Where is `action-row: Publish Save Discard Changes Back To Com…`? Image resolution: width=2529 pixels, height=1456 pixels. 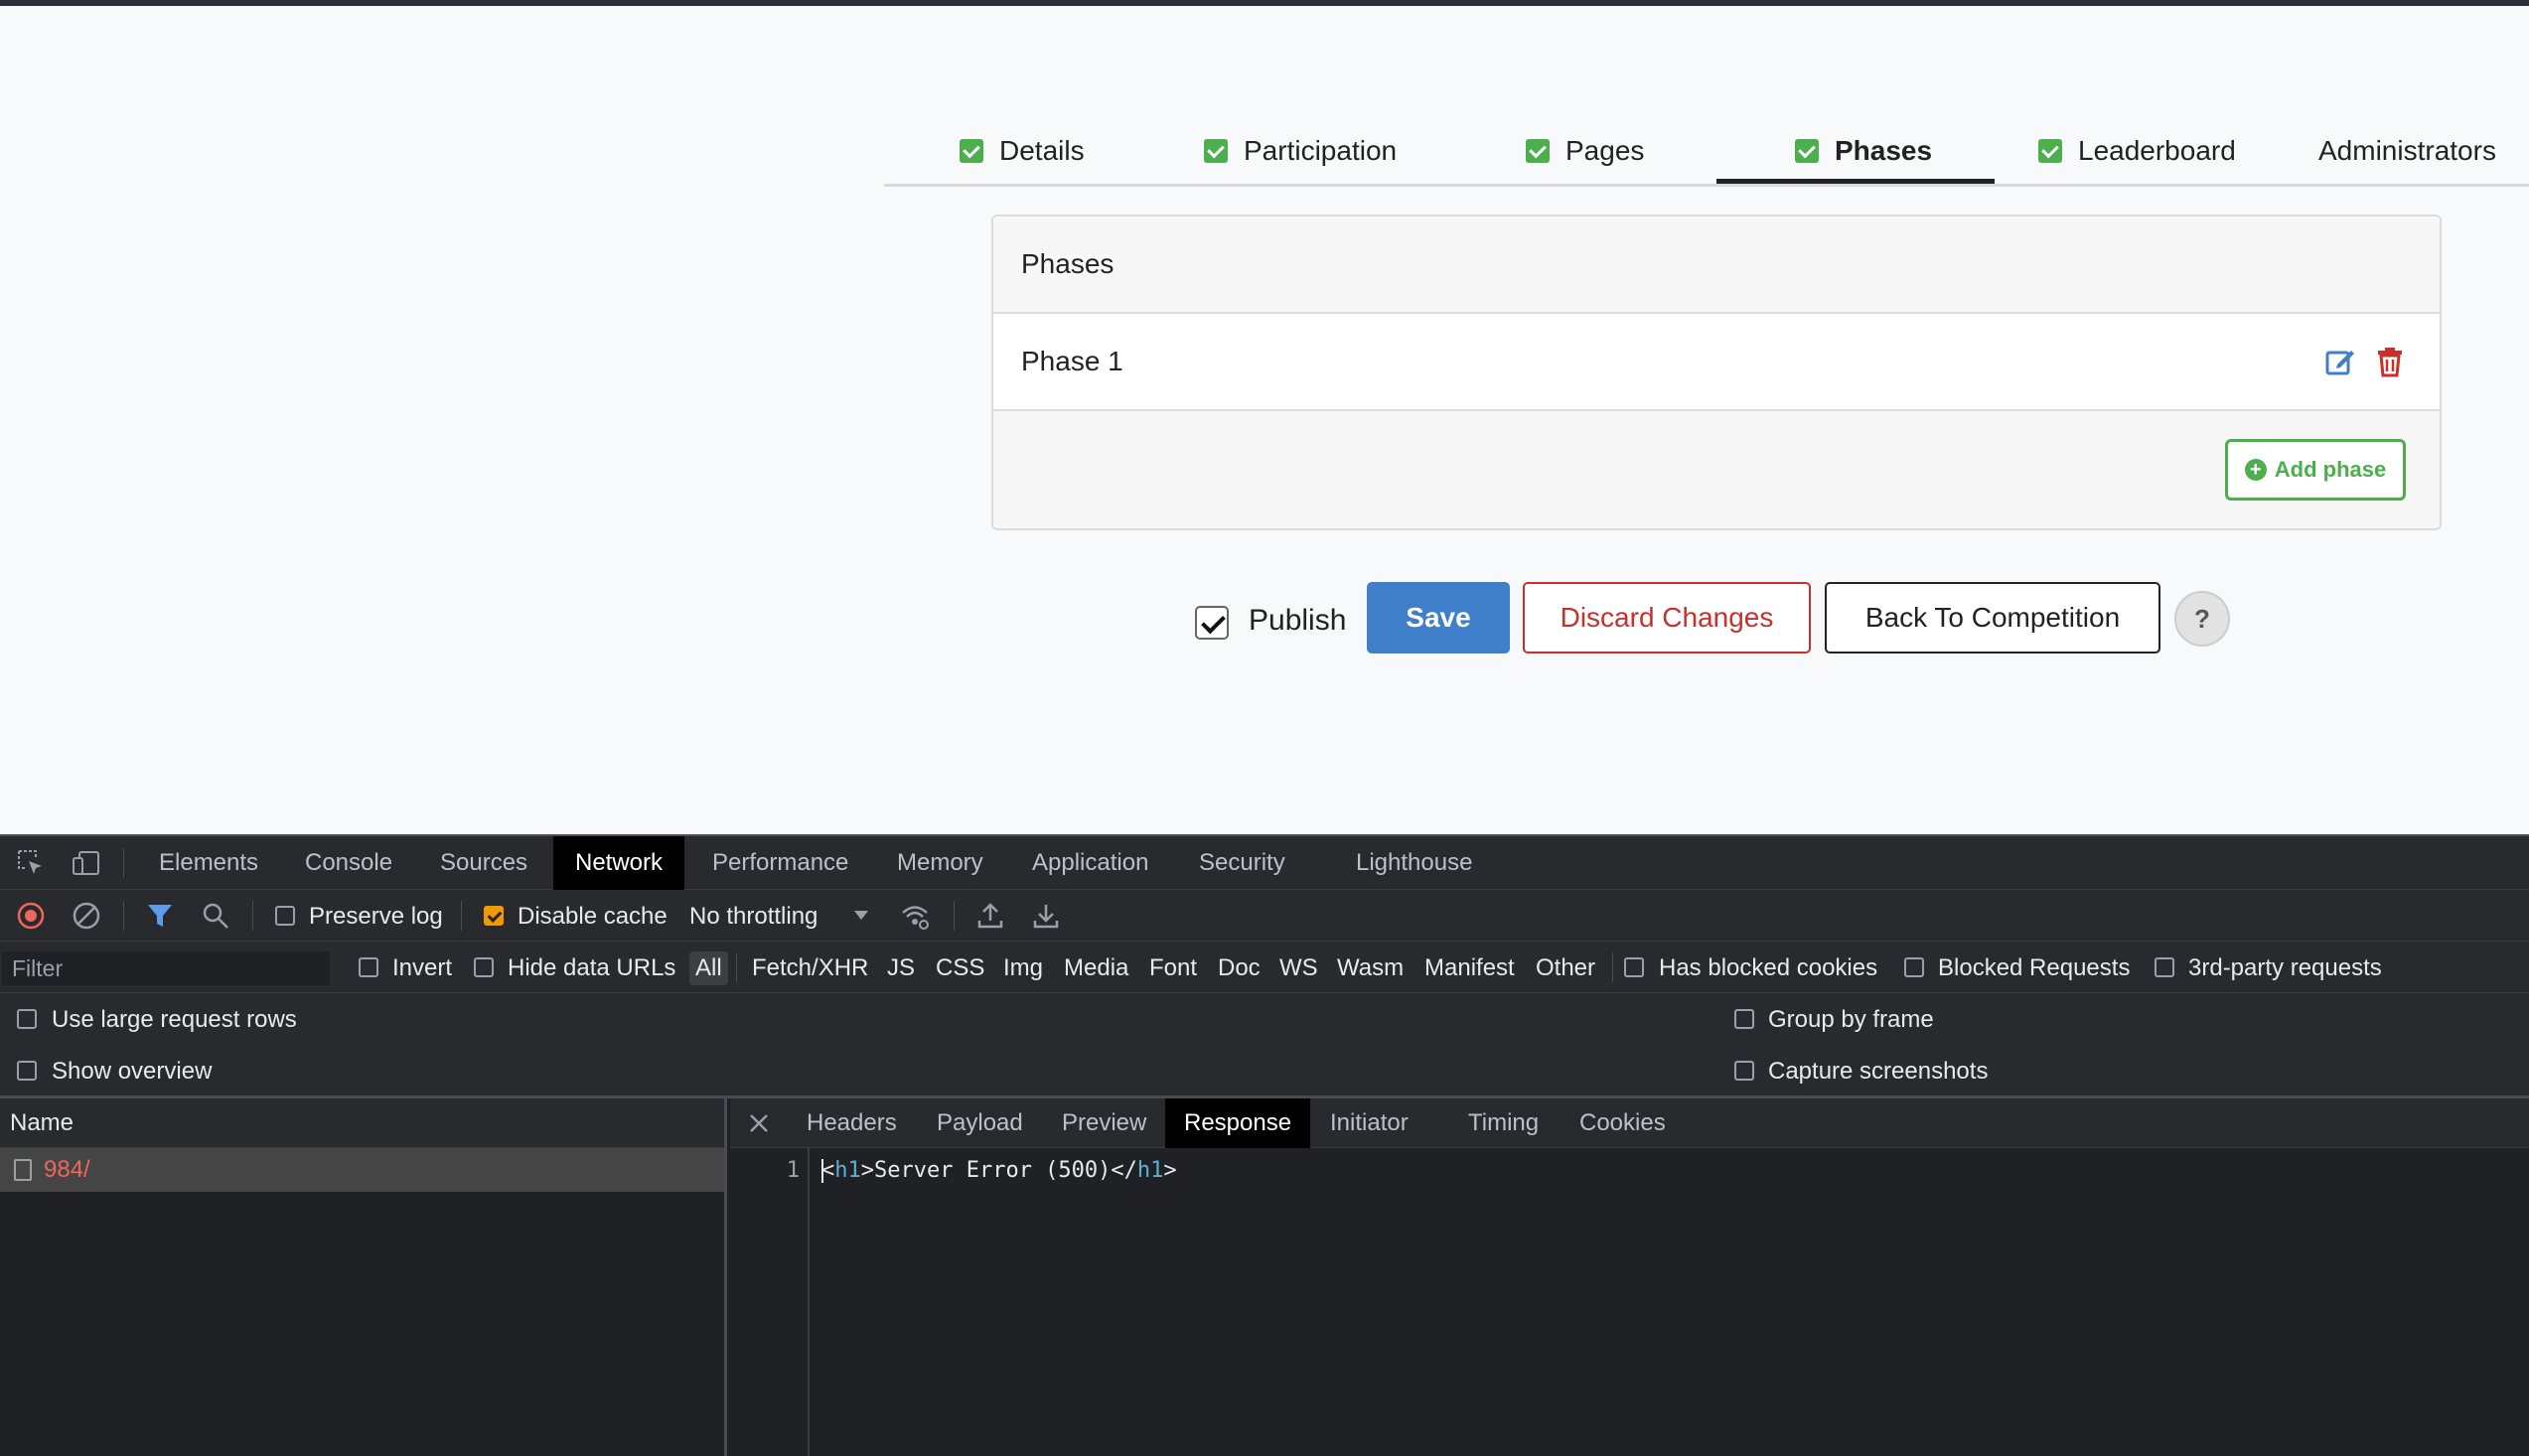 action-row: Publish Save Discard Changes Back To Com… is located at coordinates (1264, 621).